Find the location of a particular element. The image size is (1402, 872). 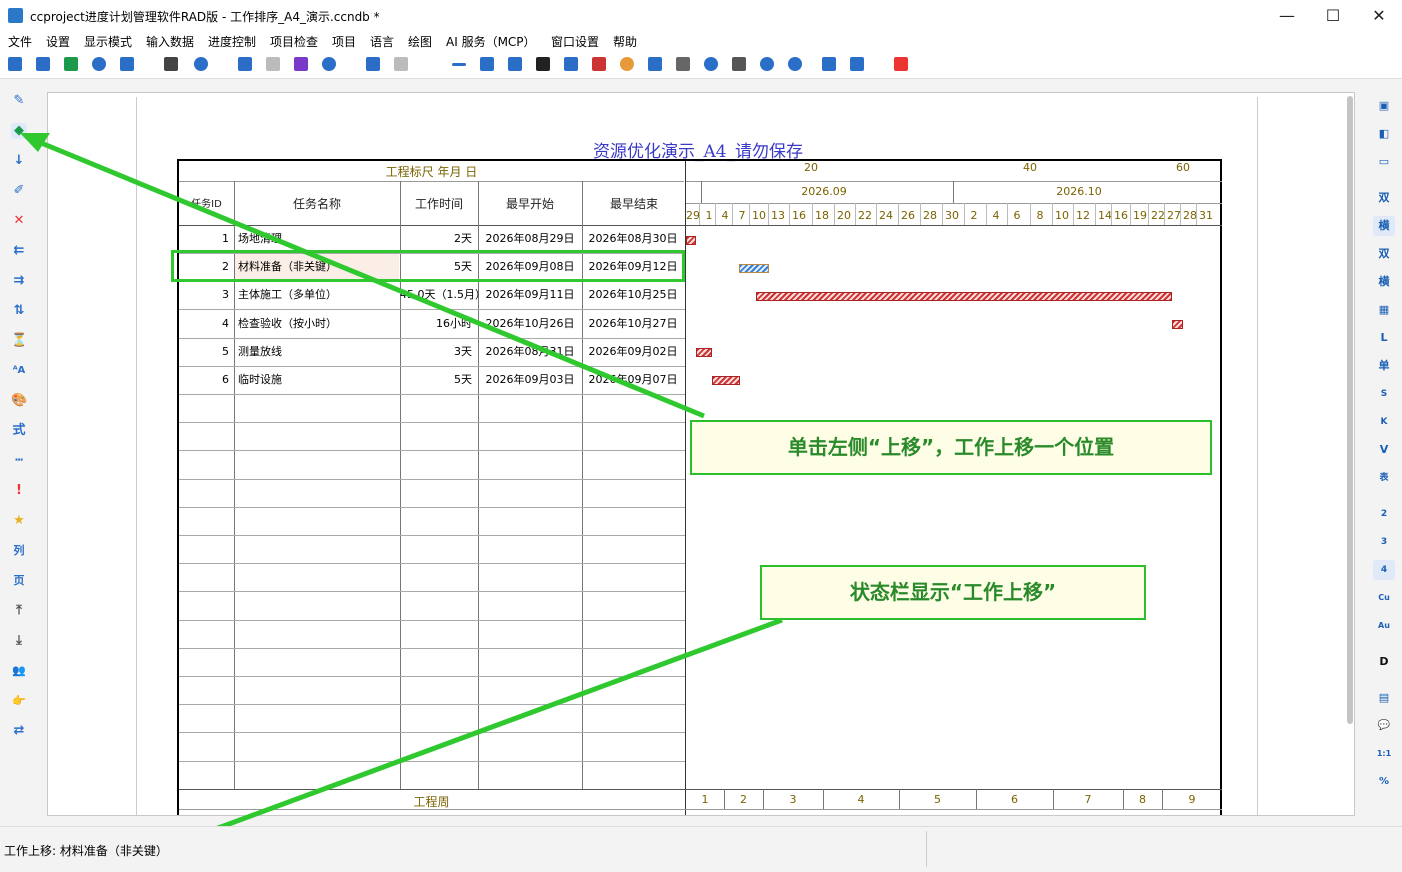

task-name-cell: 测量放线 is located at coordinates (318, 352).